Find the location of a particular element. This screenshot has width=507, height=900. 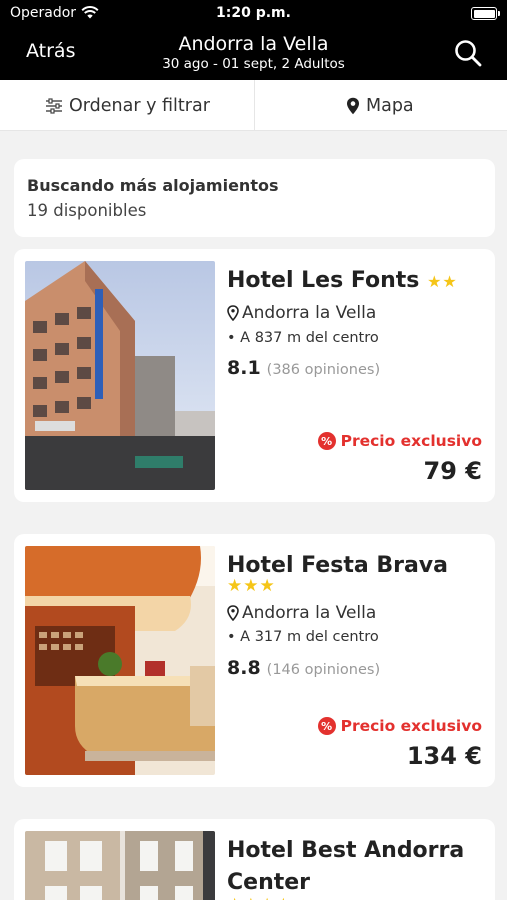

star-rating: ★★★ is located at coordinates (251, 586).